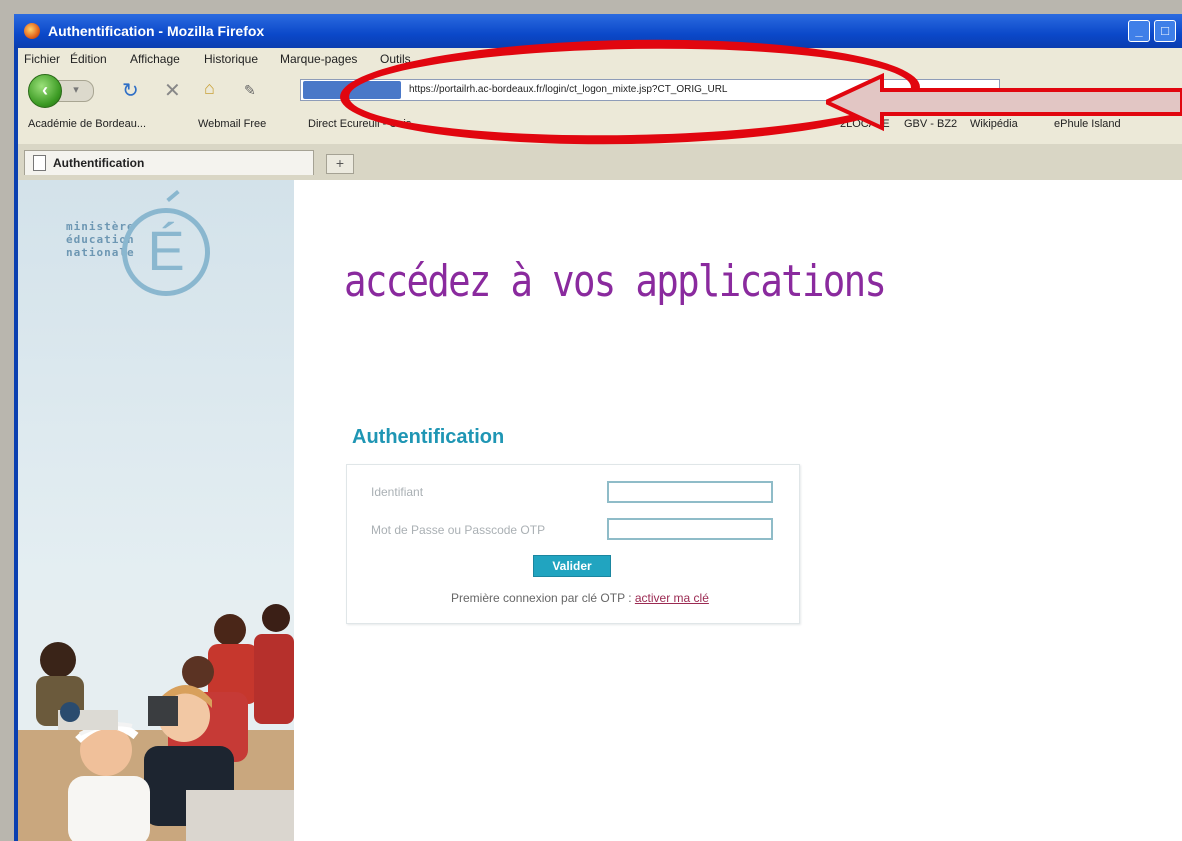 The image size is (1182, 841). I want to click on menu-marque-pages: Marque-pages, so click(318, 59).